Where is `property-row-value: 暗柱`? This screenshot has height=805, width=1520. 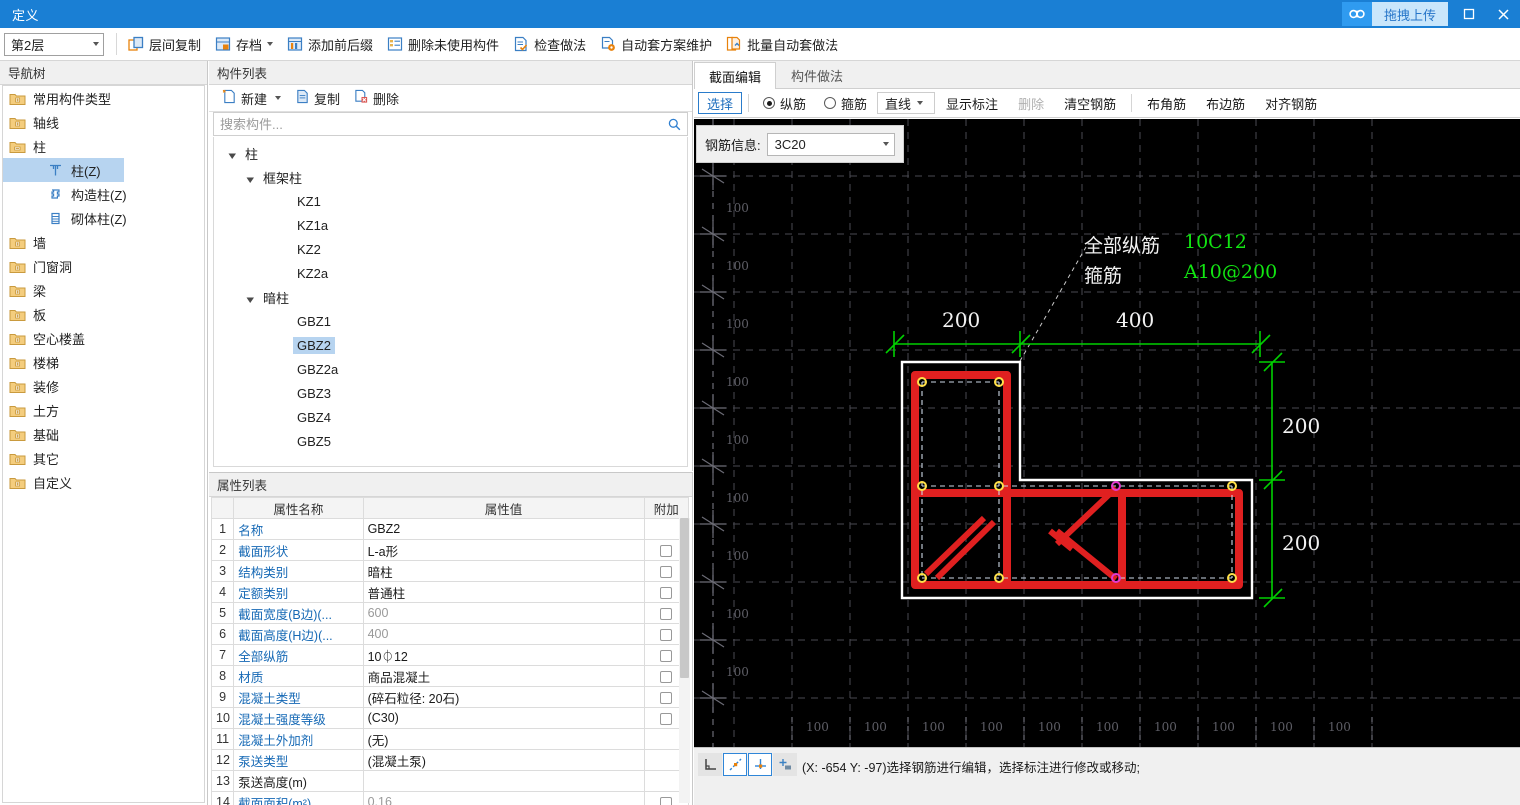
property-row-value: 暗柱 is located at coordinates (503, 571).